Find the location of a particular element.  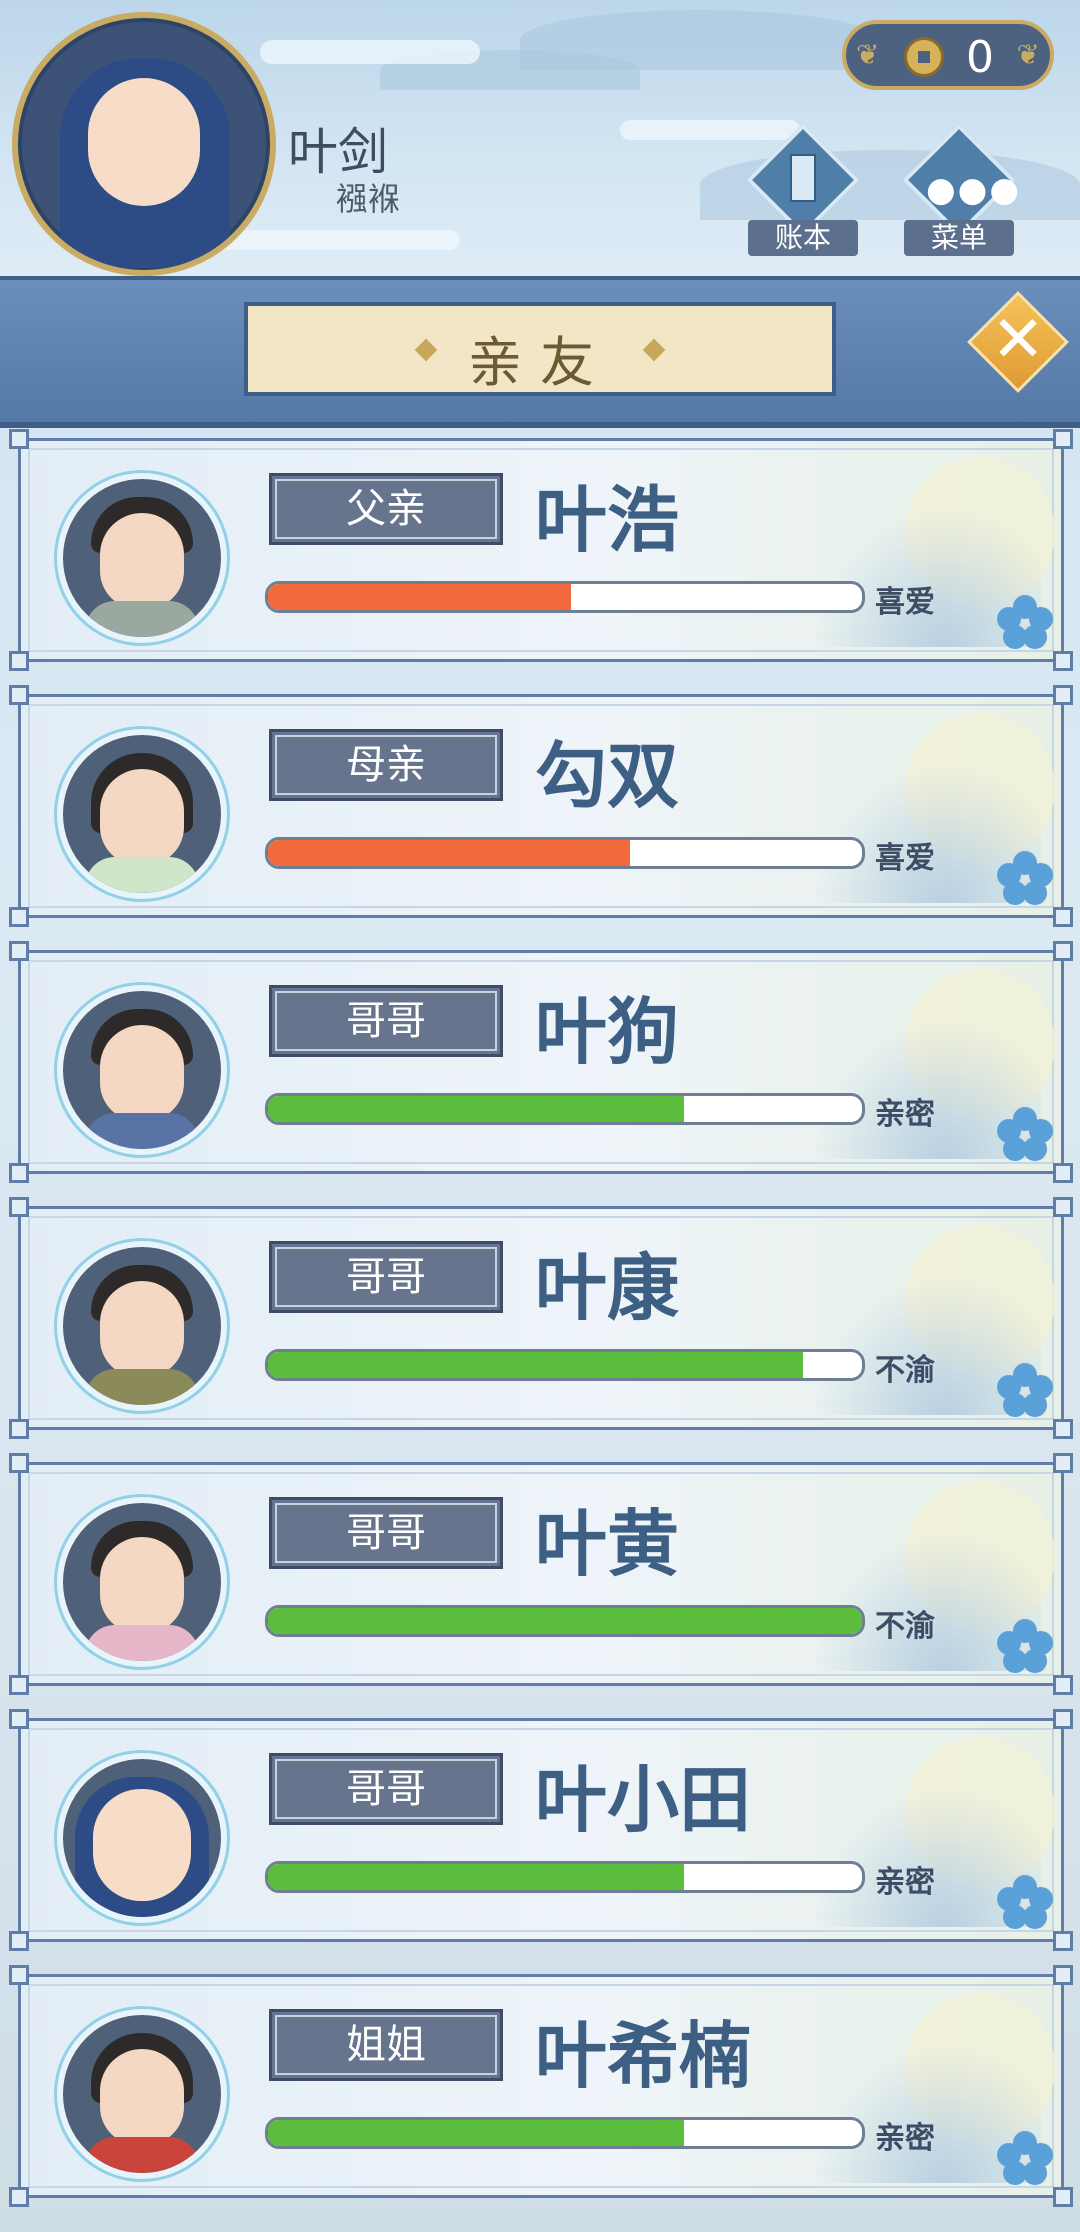

bamboo-right-icon: ❦ is located at coordinates (1028, 54).